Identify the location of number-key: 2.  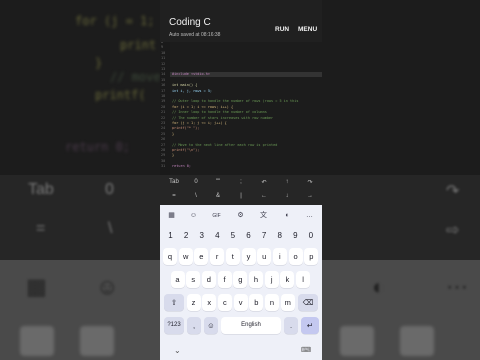
(186, 235).